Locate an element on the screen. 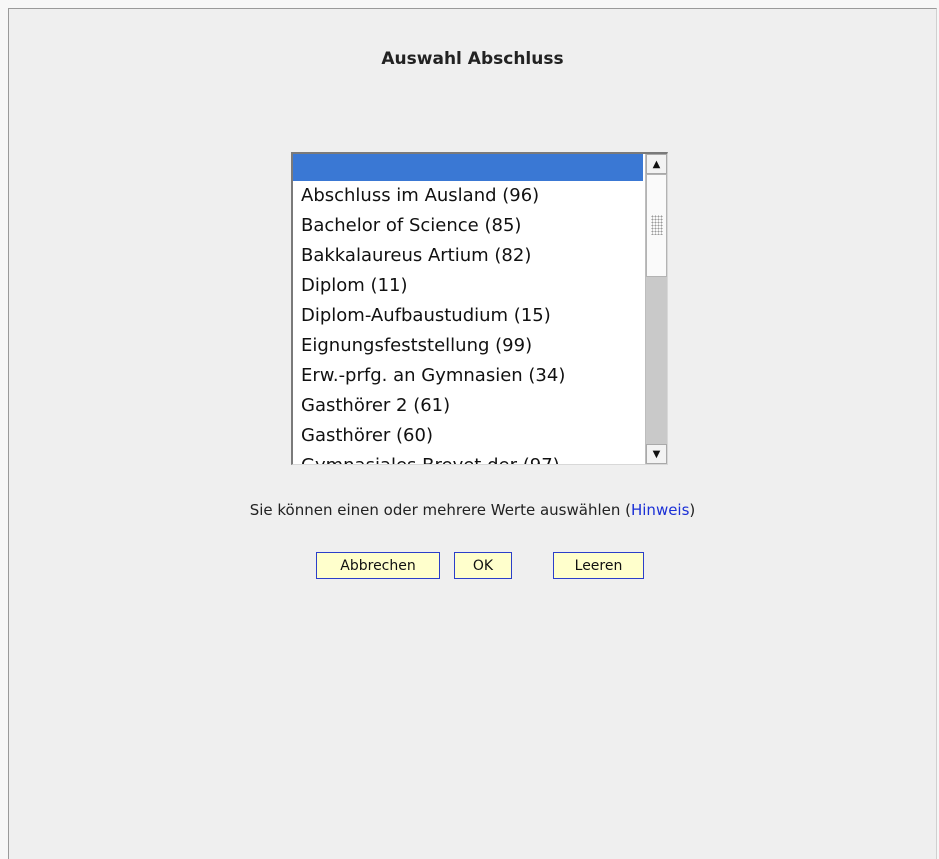 The width and height of the screenshot is (939, 859). grip-icon is located at coordinates (657, 225).